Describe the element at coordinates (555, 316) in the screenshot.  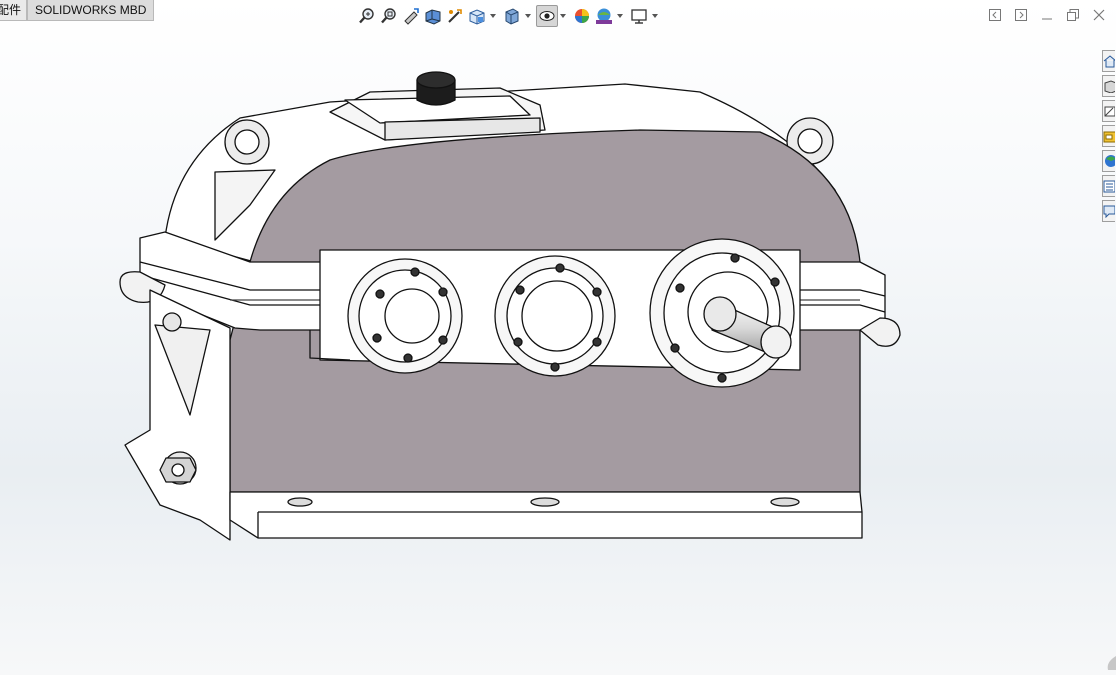
I see `bearing-cap-intermediate` at that location.